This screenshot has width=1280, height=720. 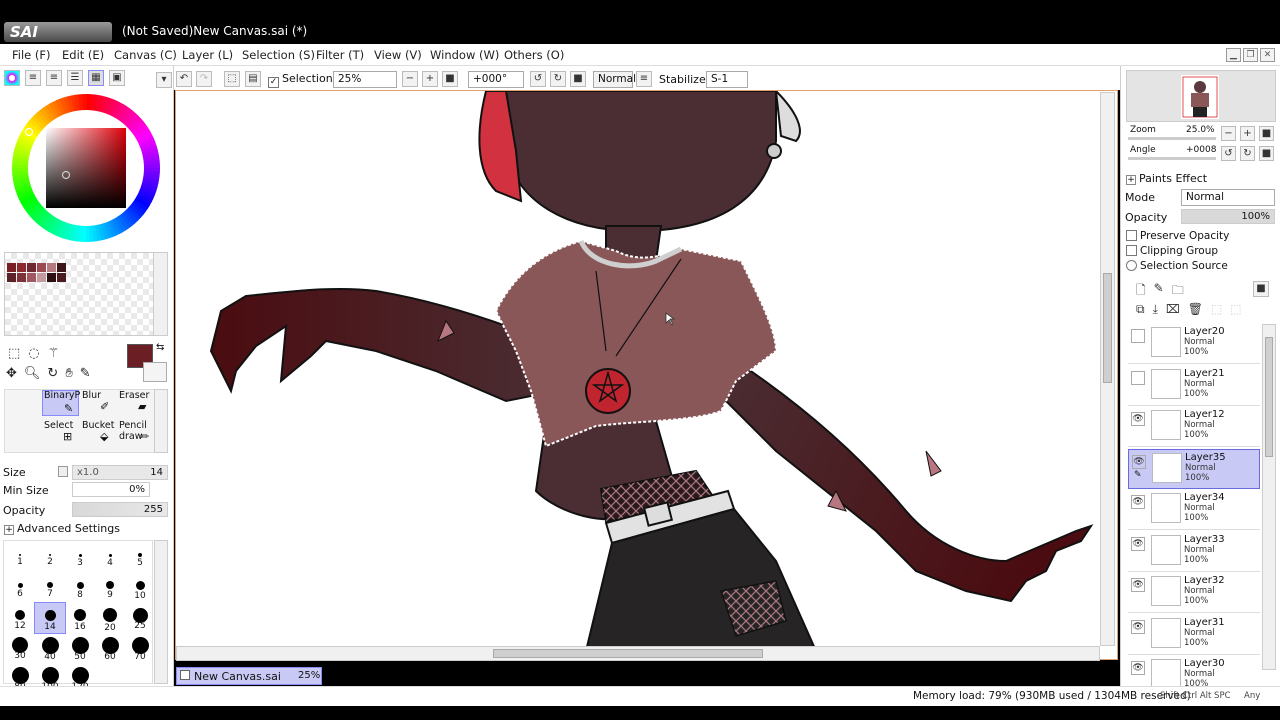 I want to click on advanced-settings-toggle: + Advanced Settings, so click(x=62, y=528).